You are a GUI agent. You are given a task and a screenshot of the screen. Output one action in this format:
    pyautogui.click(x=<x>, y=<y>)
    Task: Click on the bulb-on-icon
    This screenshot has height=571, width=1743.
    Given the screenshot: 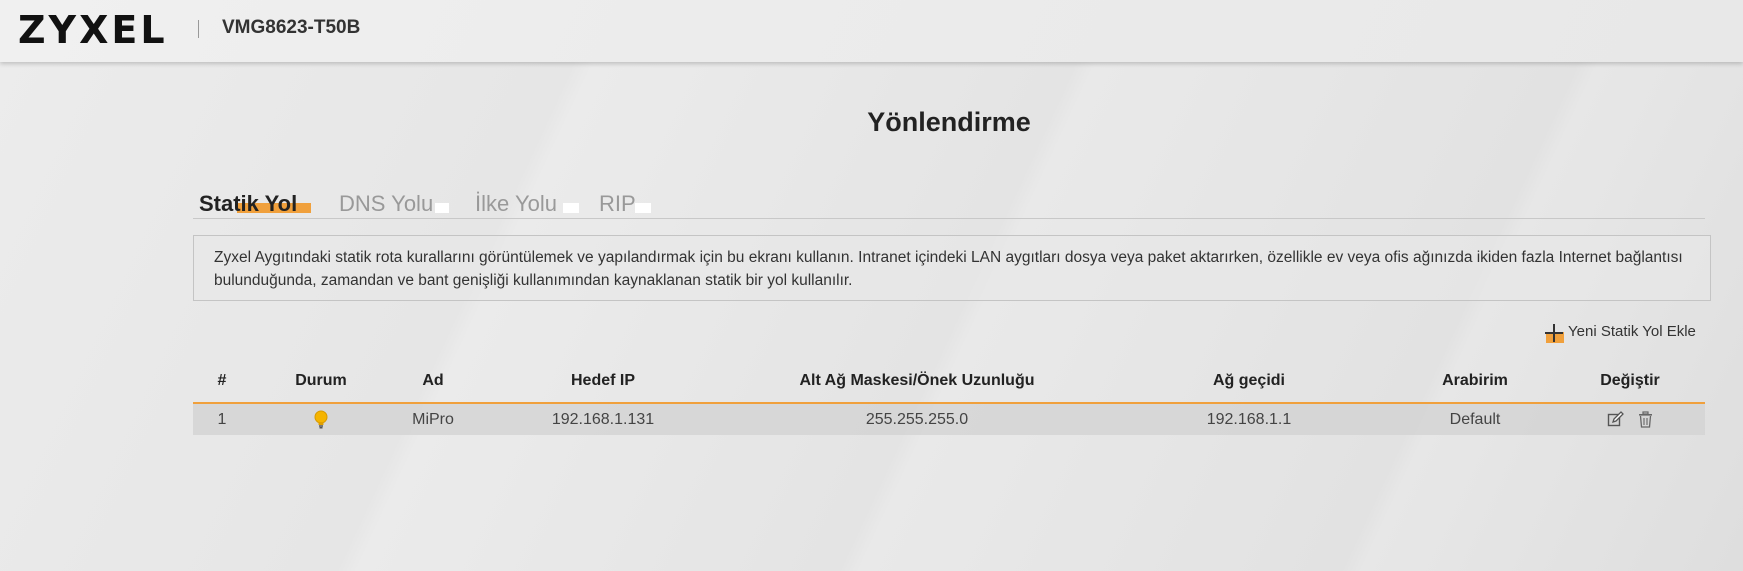 What is the action you would take?
    pyautogui.click(x=321, y=419)
    